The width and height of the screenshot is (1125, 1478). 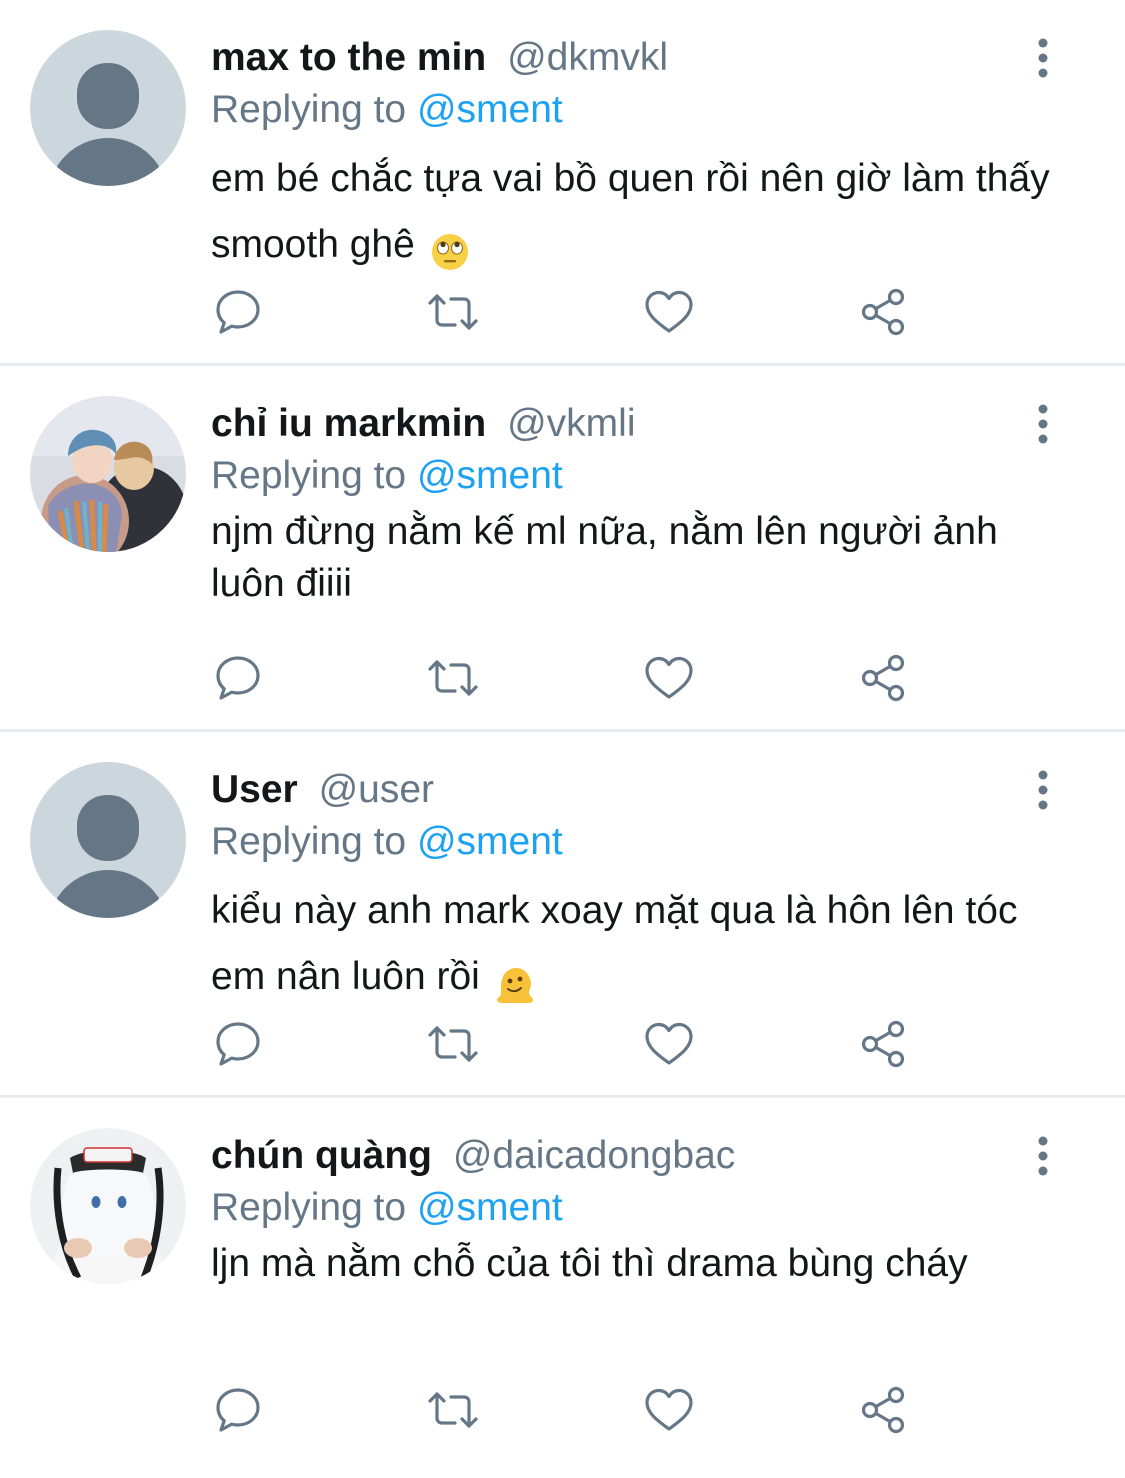 I want to click on photo-avatar-plush-toy-icon, so click(x=108, y=1206).